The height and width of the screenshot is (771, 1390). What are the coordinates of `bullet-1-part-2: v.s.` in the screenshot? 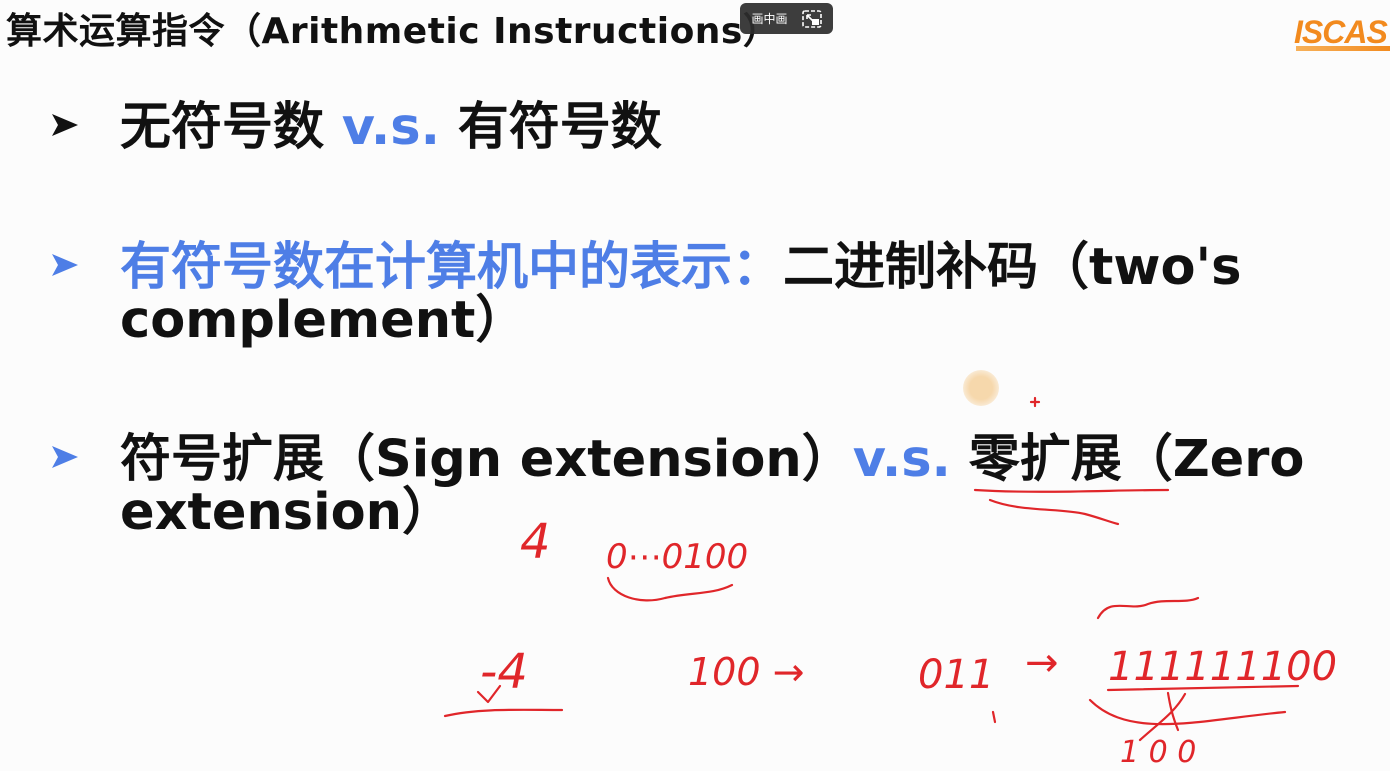 It's located at (390, 127).